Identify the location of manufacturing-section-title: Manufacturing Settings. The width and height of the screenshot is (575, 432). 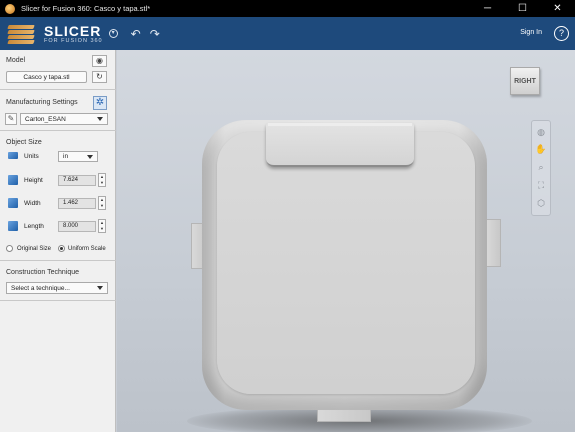
(42, 102).